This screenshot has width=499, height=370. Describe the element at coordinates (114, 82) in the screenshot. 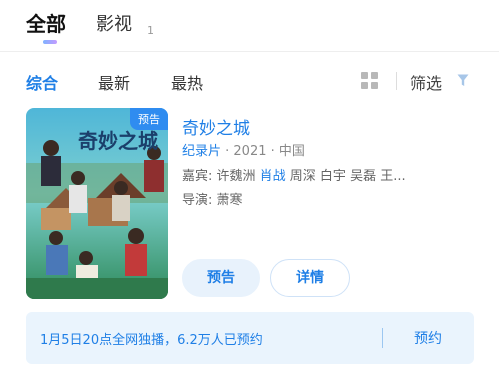

I see `sort-latest: 最新` at that location.